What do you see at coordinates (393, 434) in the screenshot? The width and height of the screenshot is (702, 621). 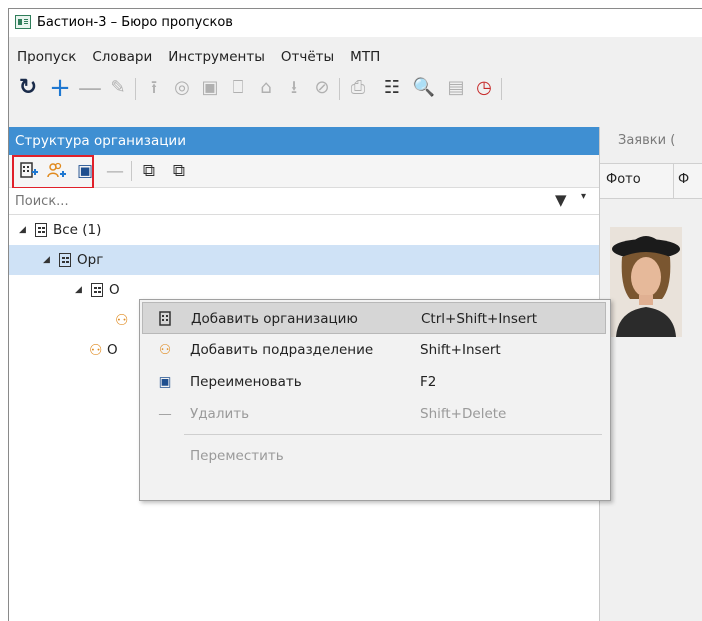 I see `menu-separator` at bounding box center [393, 434].